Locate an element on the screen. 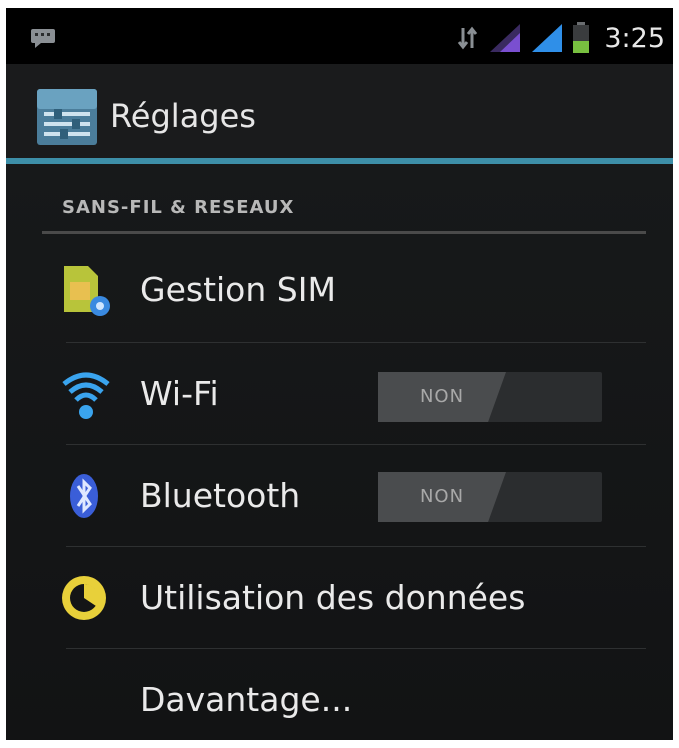  bluetooth-toggle: NON is located at coordinates (490, 497).